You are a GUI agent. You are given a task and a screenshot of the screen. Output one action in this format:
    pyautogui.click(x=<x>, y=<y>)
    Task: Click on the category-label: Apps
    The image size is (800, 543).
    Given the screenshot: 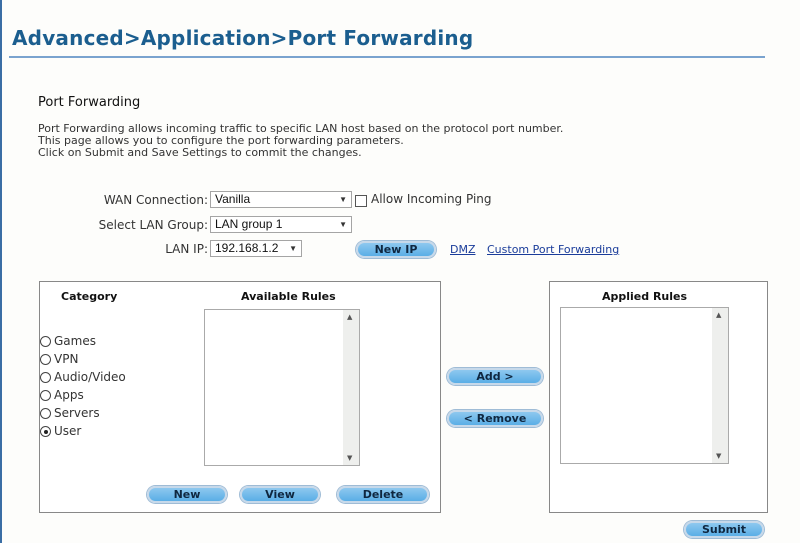 What is the action you would take?
    pyautogui.click(x=69, y=395)
    